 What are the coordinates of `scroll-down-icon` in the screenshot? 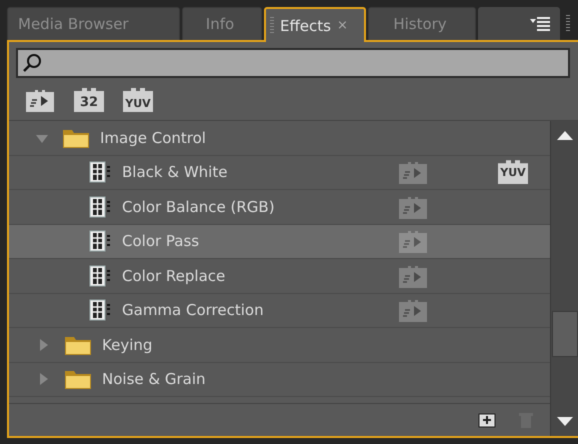 It's located at (564, 421).